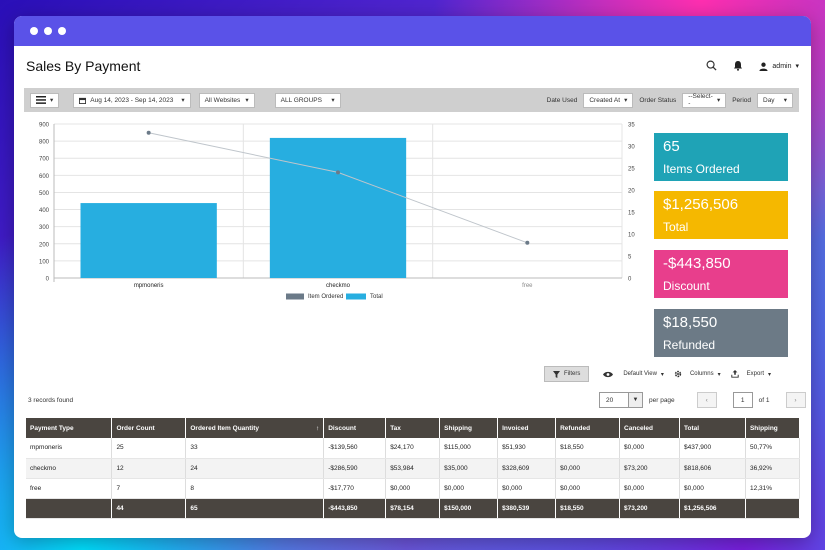  Describe the element at coordinates (658, 100) in the screenshot. I see `order-status-label: Order Status` at that location.